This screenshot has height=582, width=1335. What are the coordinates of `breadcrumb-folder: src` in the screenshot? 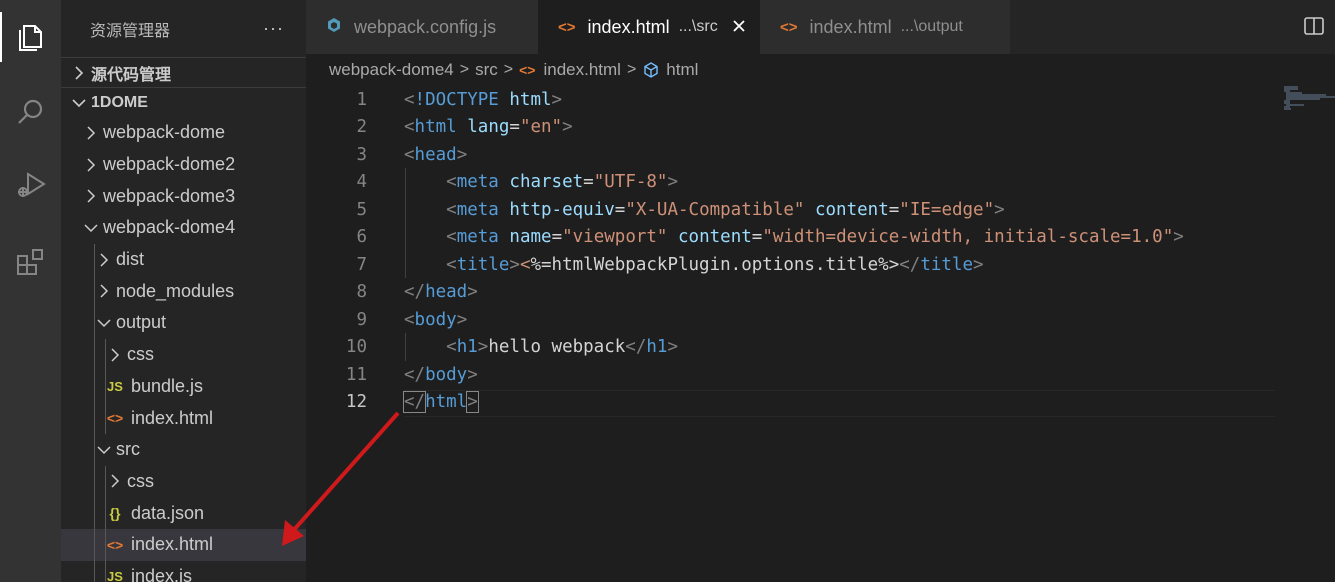 It's located at (486, 70).